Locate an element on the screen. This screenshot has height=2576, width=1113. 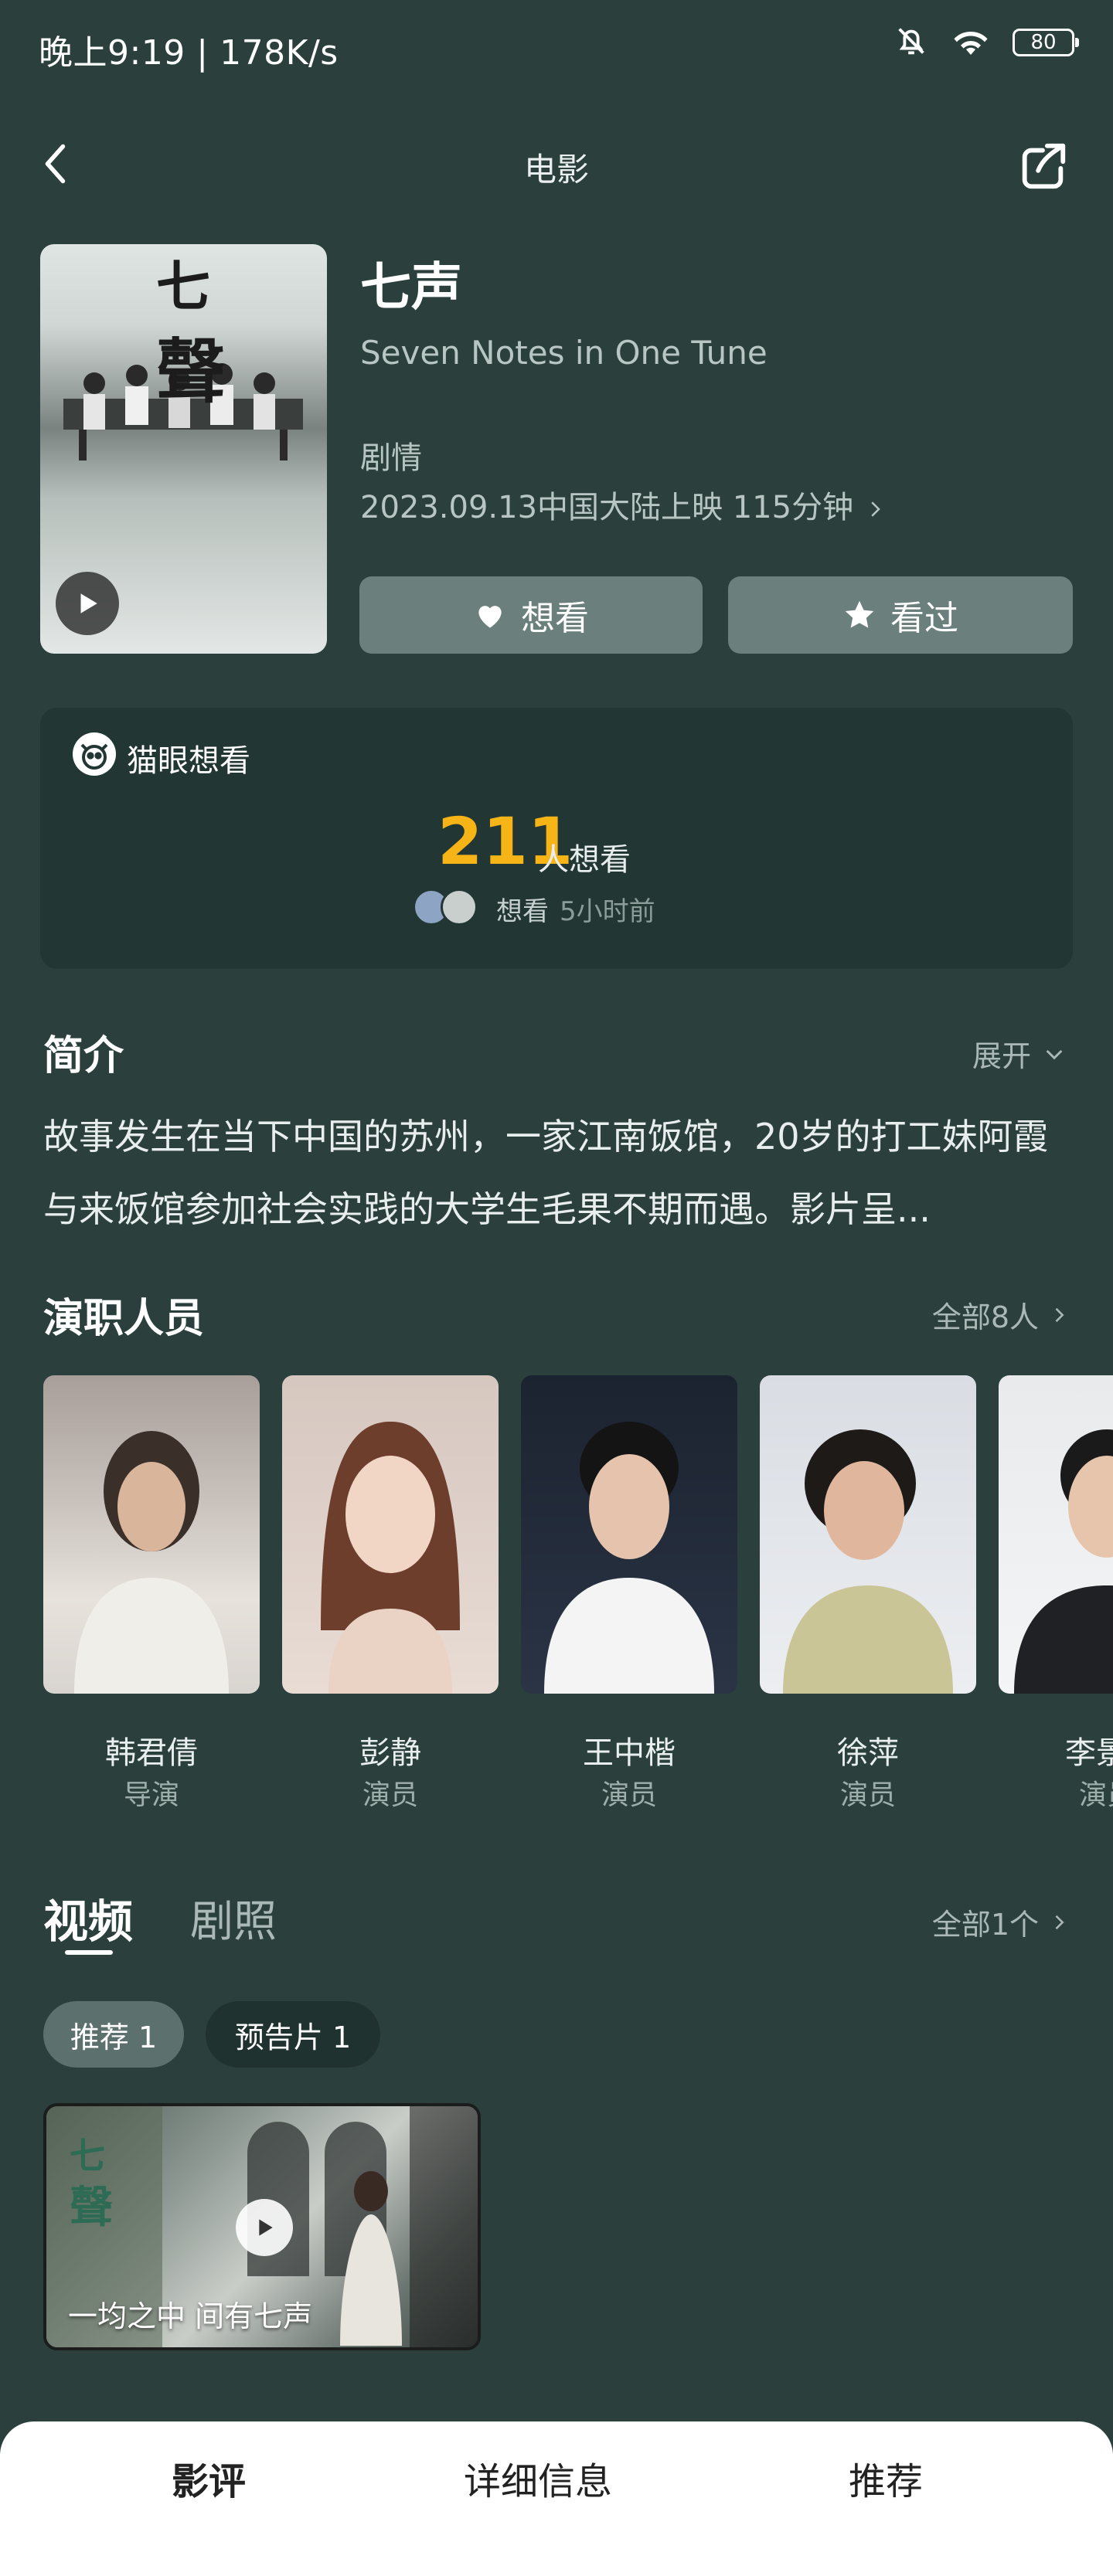
watched-button: 看过 is located at coordinates (900, 615).